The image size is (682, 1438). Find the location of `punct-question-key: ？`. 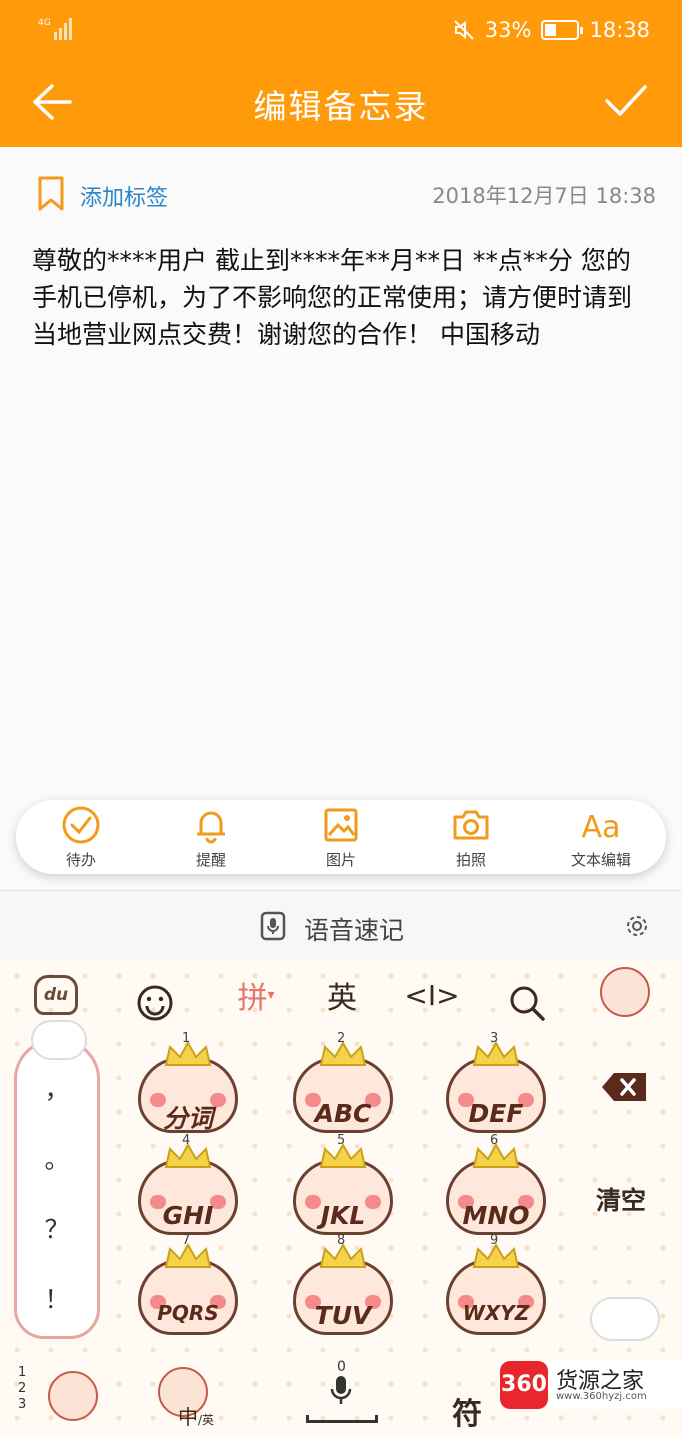

punct-question-key: ？ is located at coordinates (57, 1228).